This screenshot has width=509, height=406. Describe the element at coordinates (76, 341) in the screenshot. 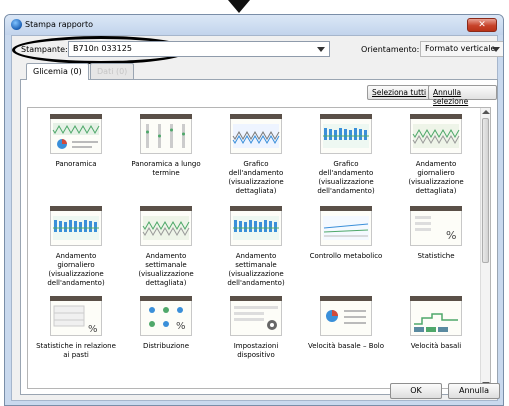

I see `report-item: % Statistiche in relazione ai pasti` at that location.